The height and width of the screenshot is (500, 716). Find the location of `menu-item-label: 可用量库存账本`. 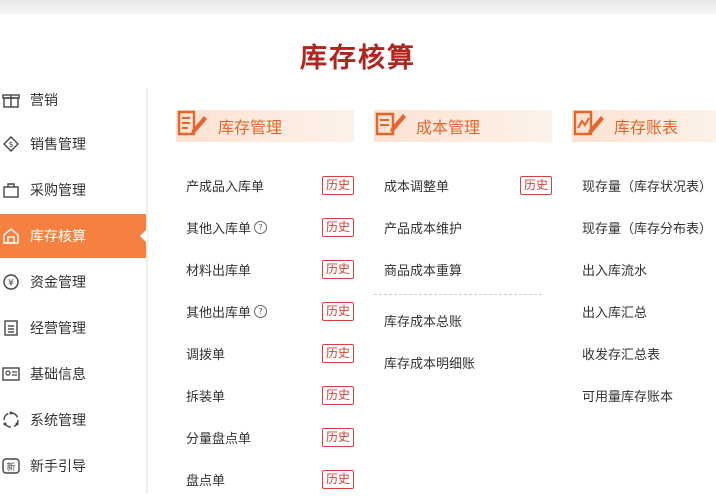

menu-item-label: 可用量库存账本 is located at coordinates (628, 397).